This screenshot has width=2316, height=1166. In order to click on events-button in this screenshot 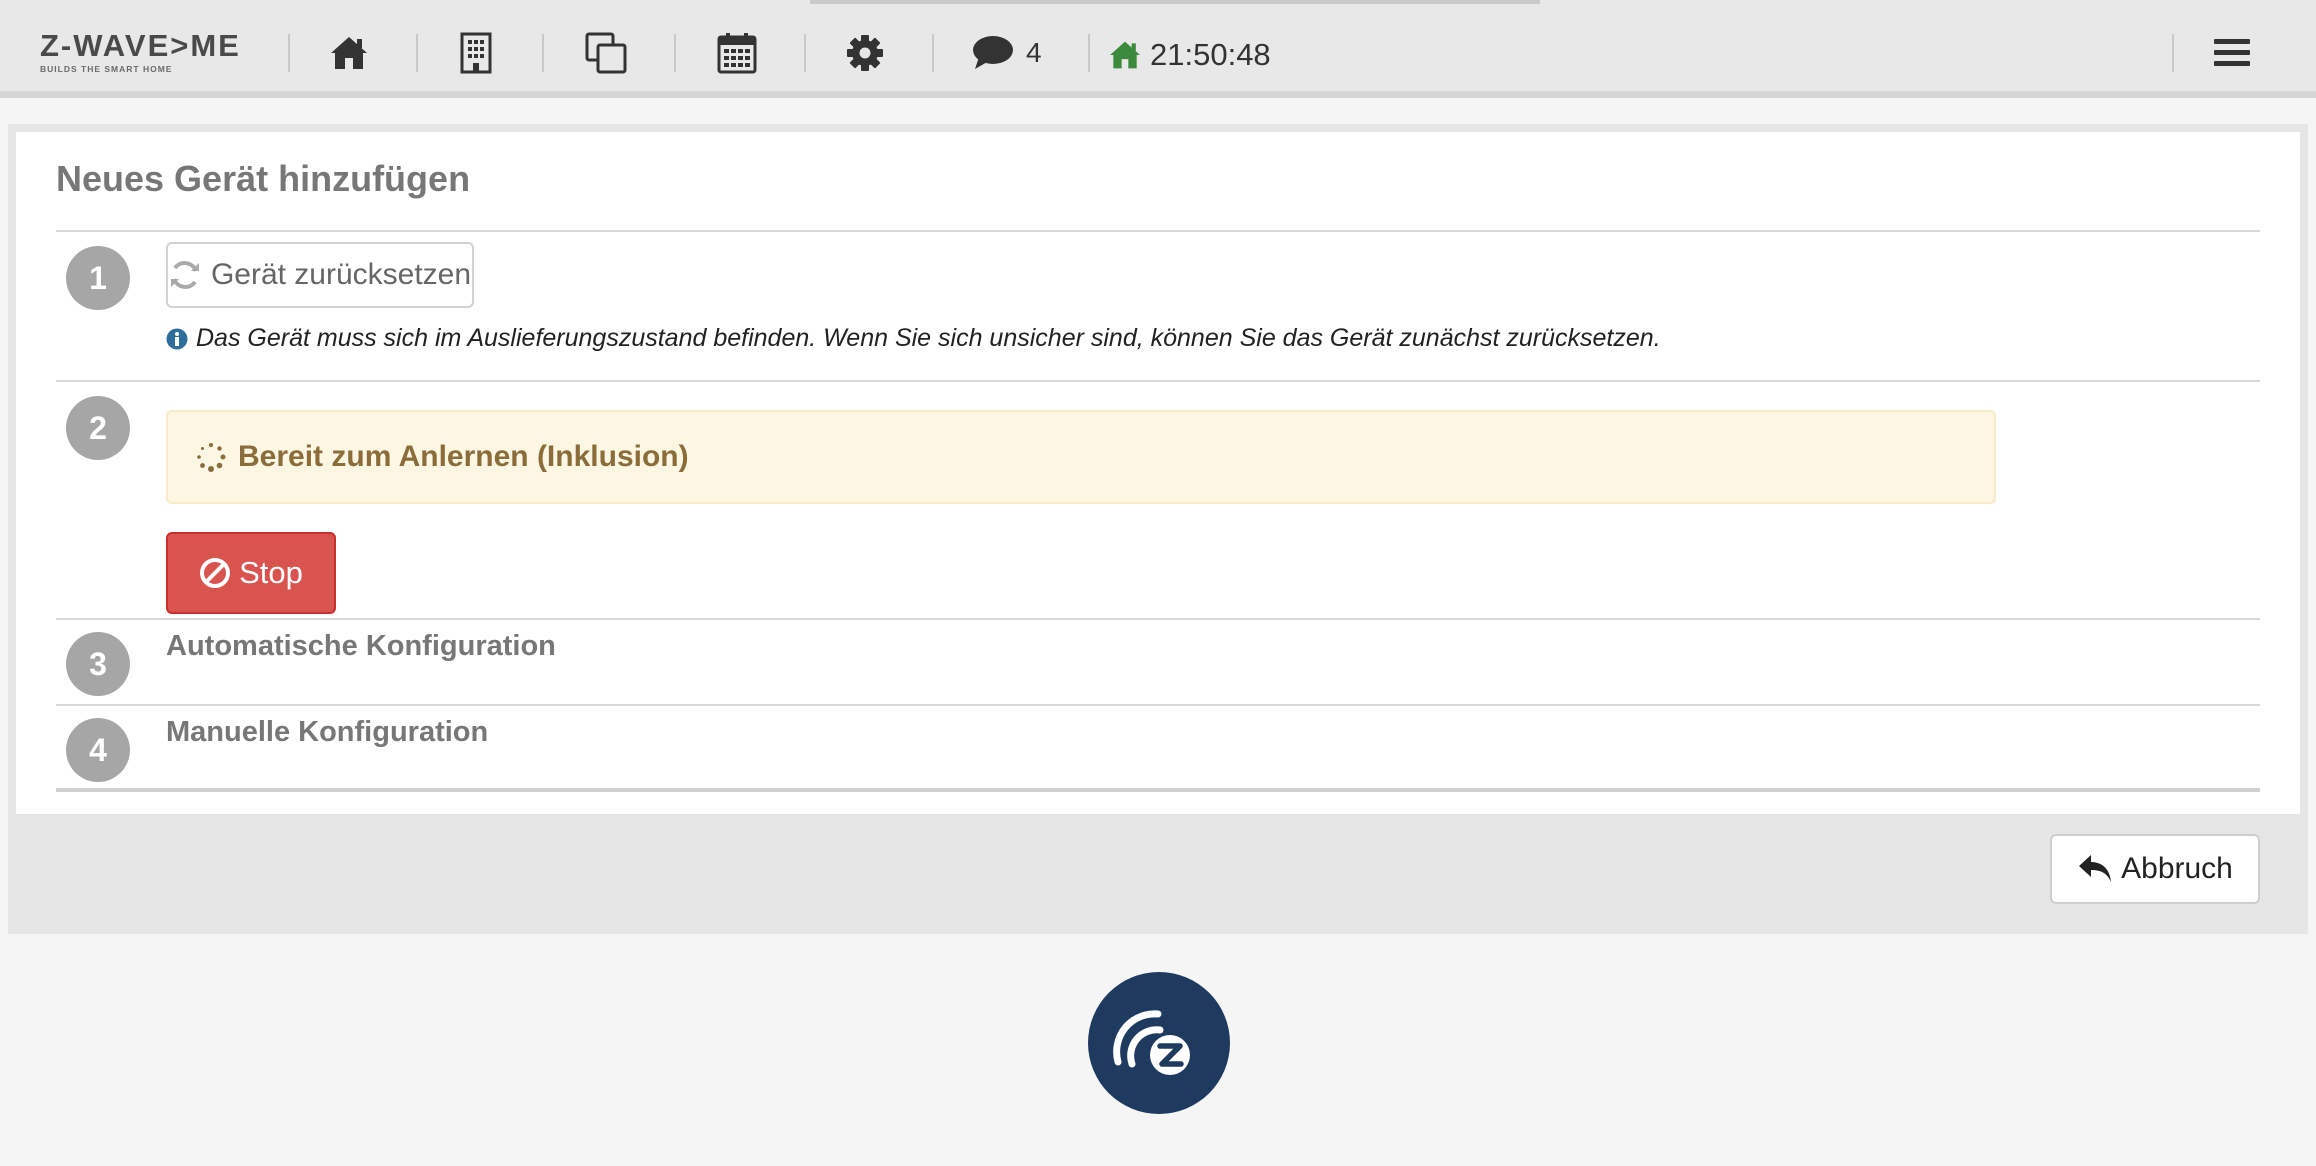, I will do `click(737, 53)`.